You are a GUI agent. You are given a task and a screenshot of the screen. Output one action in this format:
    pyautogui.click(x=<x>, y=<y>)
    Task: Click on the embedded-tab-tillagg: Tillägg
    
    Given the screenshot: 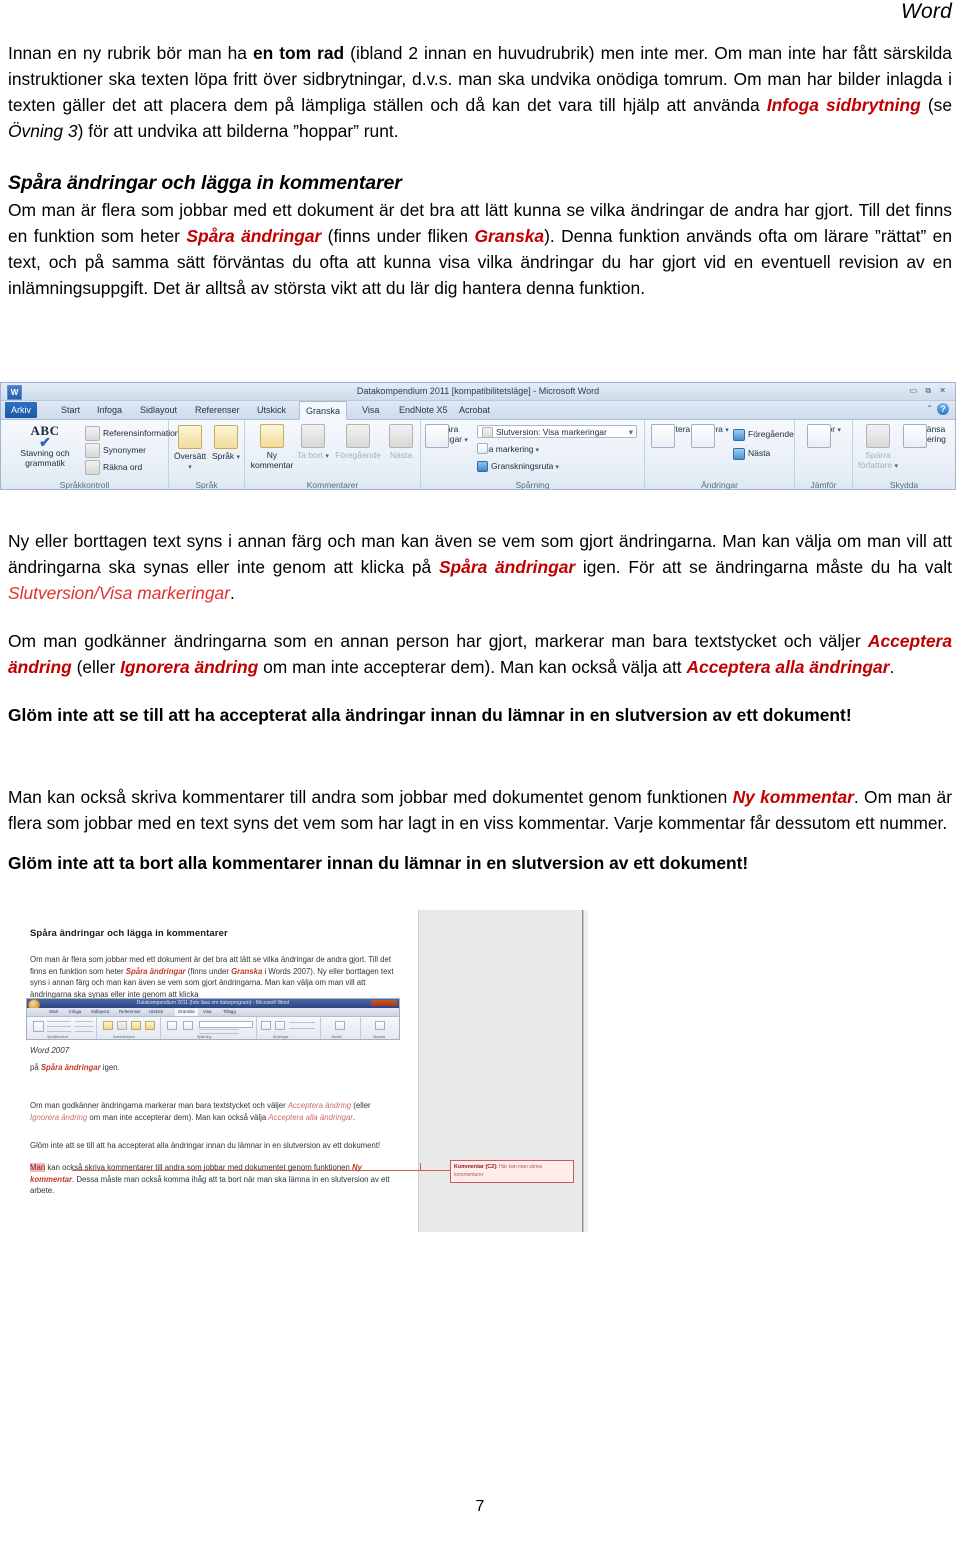 What is the action you would take?
    pyautogui.click(x=229, y=1011)
    